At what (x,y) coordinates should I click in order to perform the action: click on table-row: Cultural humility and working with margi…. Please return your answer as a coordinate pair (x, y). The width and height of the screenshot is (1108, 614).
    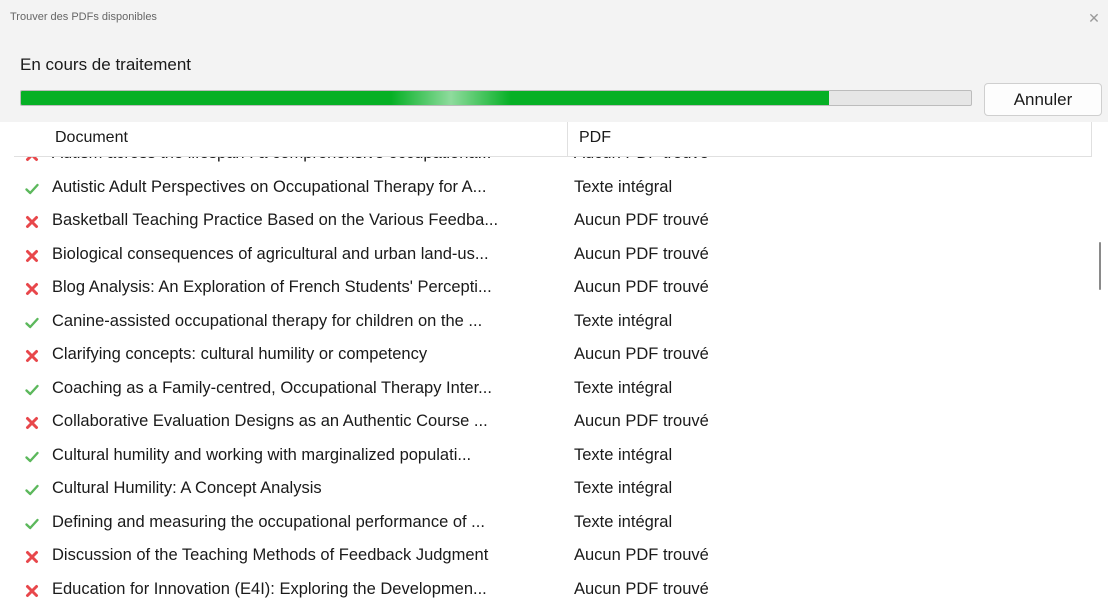
    Looking at the image, I should click on (553, 457).